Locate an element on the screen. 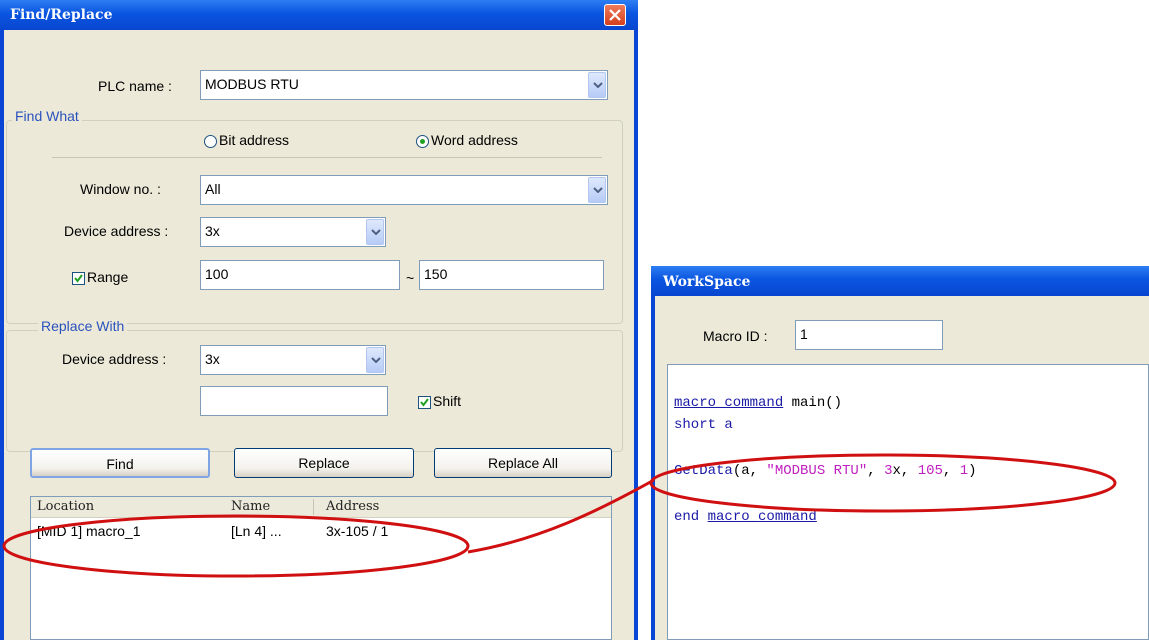  macro-id-input: 1 is located at coordinates (869, 335).